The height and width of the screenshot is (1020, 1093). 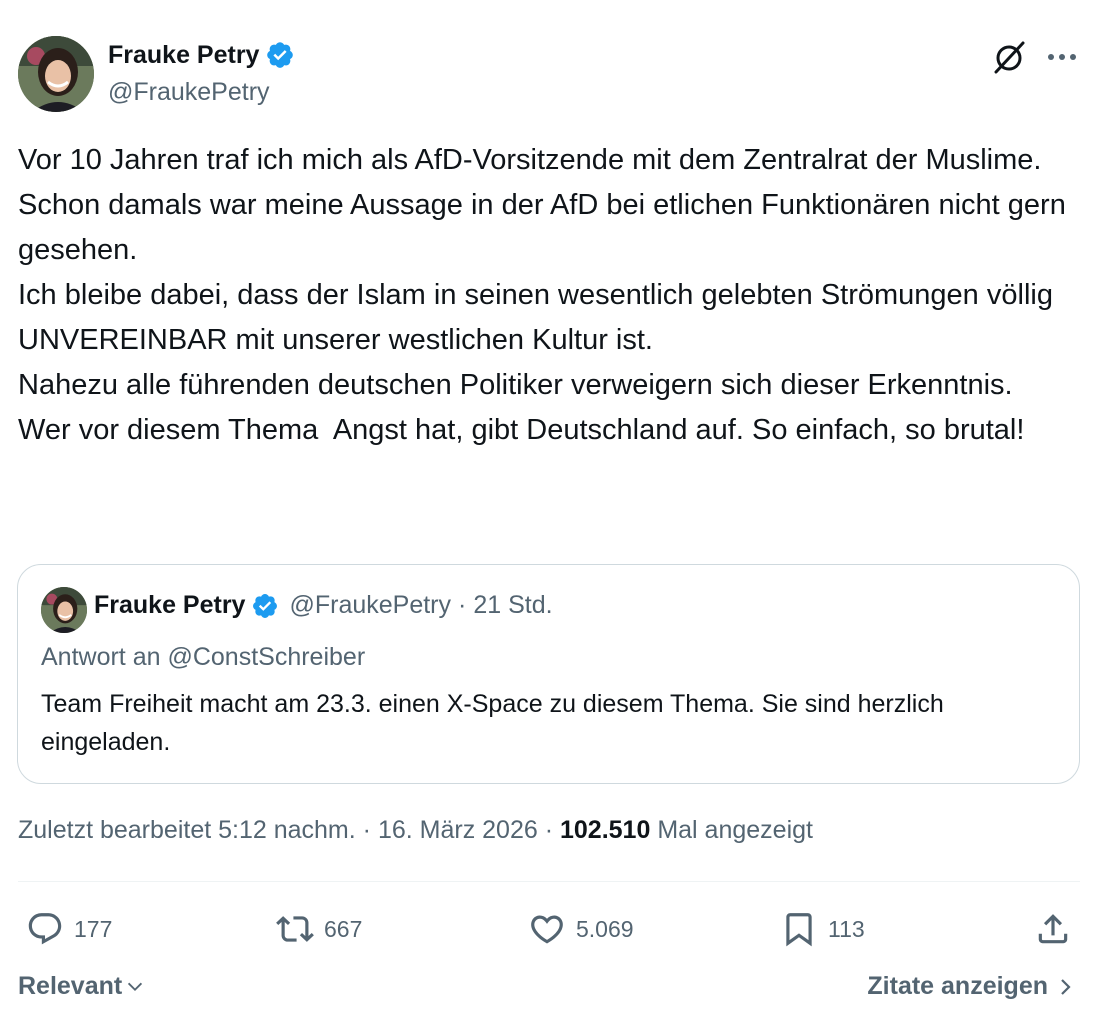 I want to click on repost-icon, so click(x=295, y=929).